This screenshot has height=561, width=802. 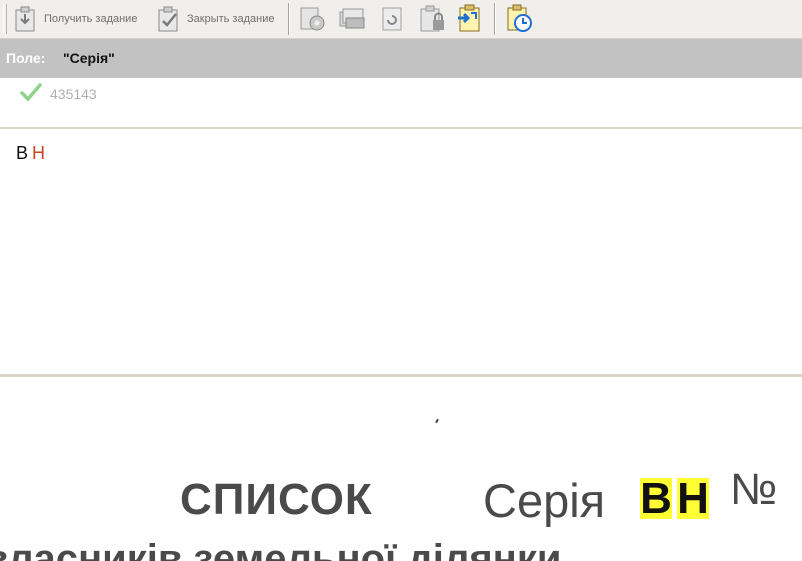 I want to click on scan-number-sign: №, so click(x=754, y=489).